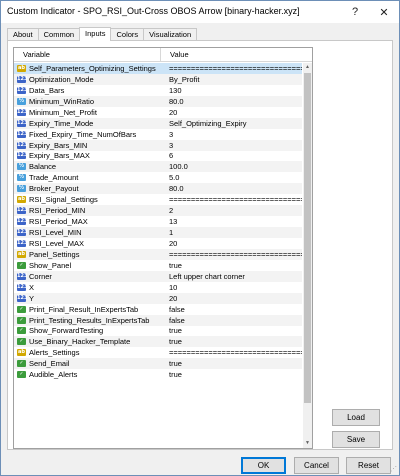  I want to click on tab-inputs: Inputs, so click(95, 34).